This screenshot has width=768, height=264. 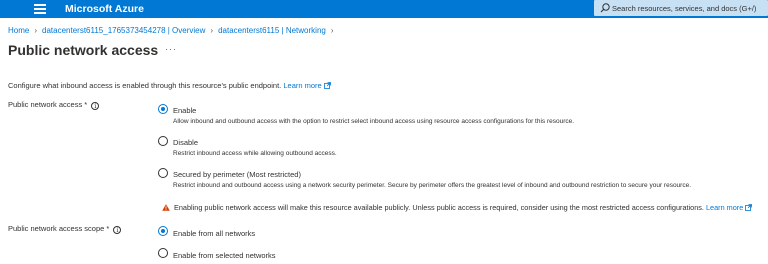 I want to click on more-options-icon: ···, so click(x=171, y=49).